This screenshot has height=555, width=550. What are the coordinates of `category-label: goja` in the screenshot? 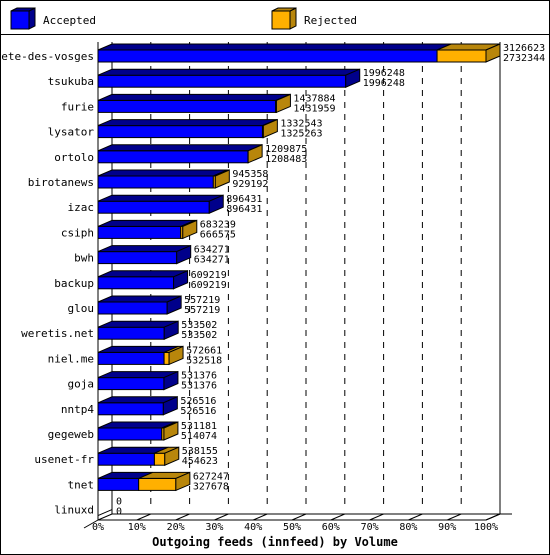 It's located at (81, 384).